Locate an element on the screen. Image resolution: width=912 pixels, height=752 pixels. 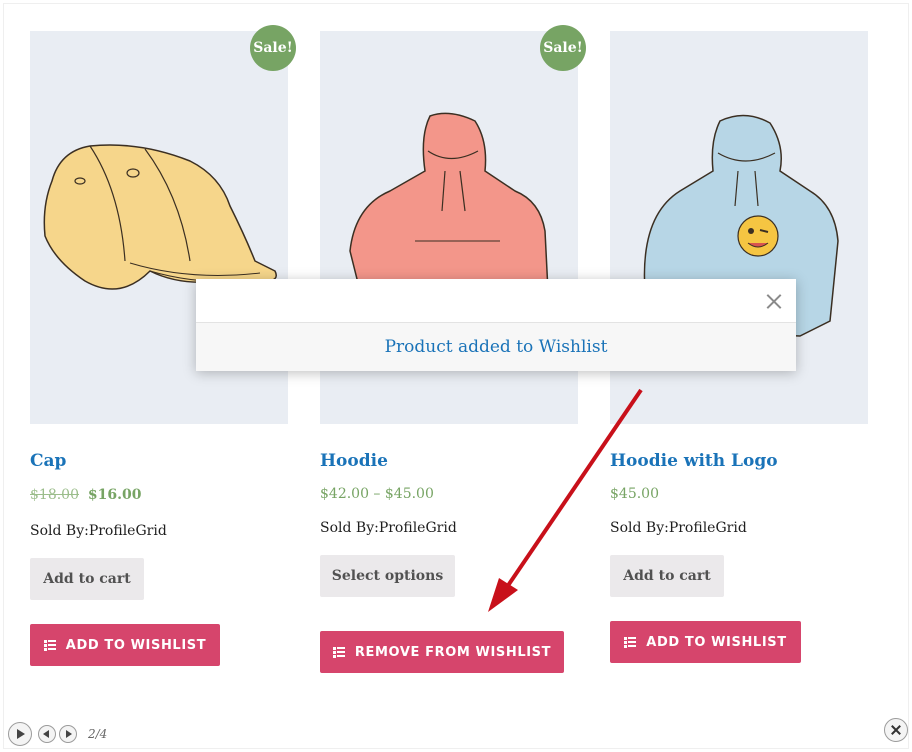
close-viewer-icon is located at coordinates (896, 730).